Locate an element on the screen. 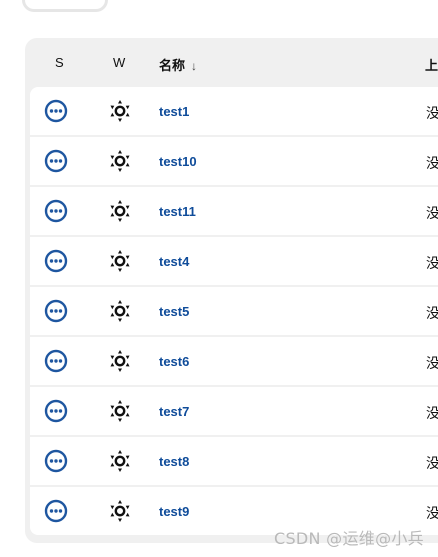 This screenshot has width=438, height=557. job-link: test1 is located at coordinates (174, 111).